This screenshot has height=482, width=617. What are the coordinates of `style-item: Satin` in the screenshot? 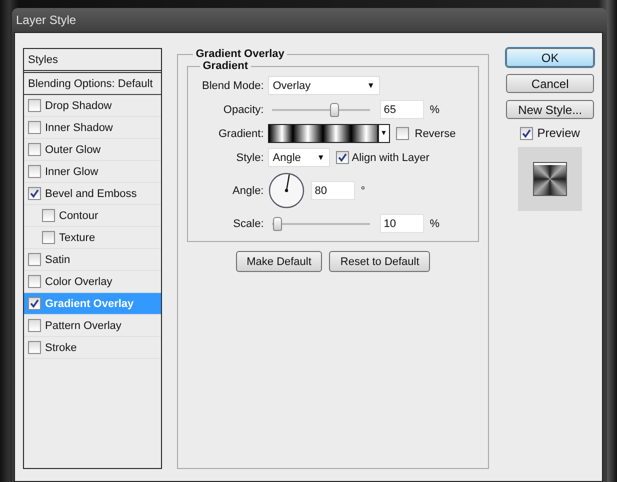 It's located at (92, 260).